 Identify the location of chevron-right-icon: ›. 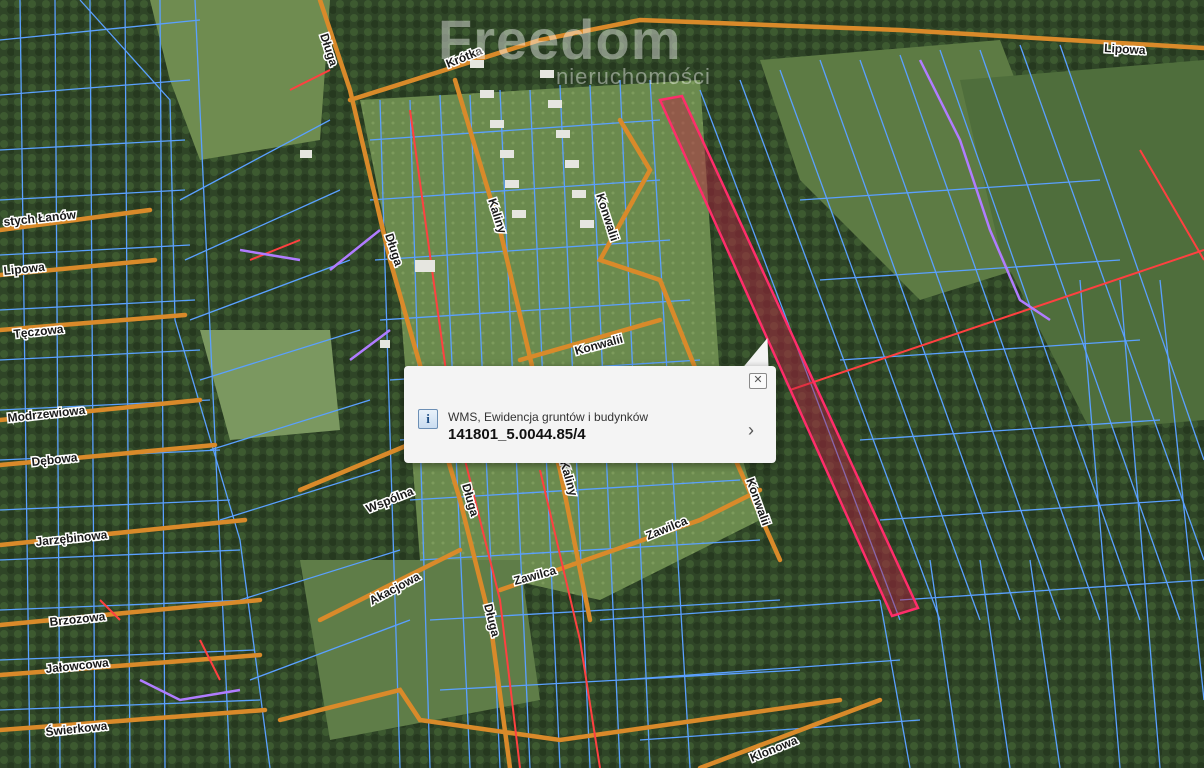
(751, 430).